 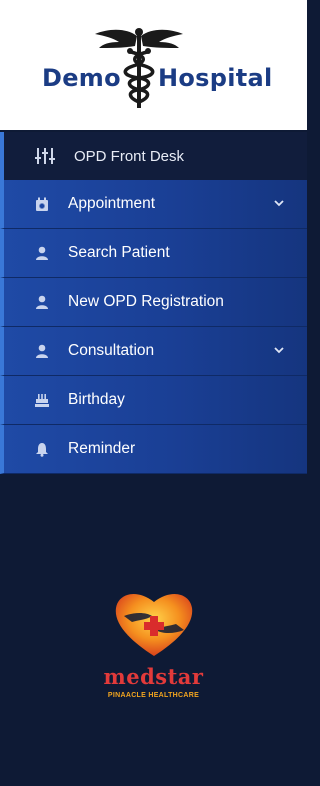 I want to click on menu-item-reminder: Reminder, so click(x=153, y=449).